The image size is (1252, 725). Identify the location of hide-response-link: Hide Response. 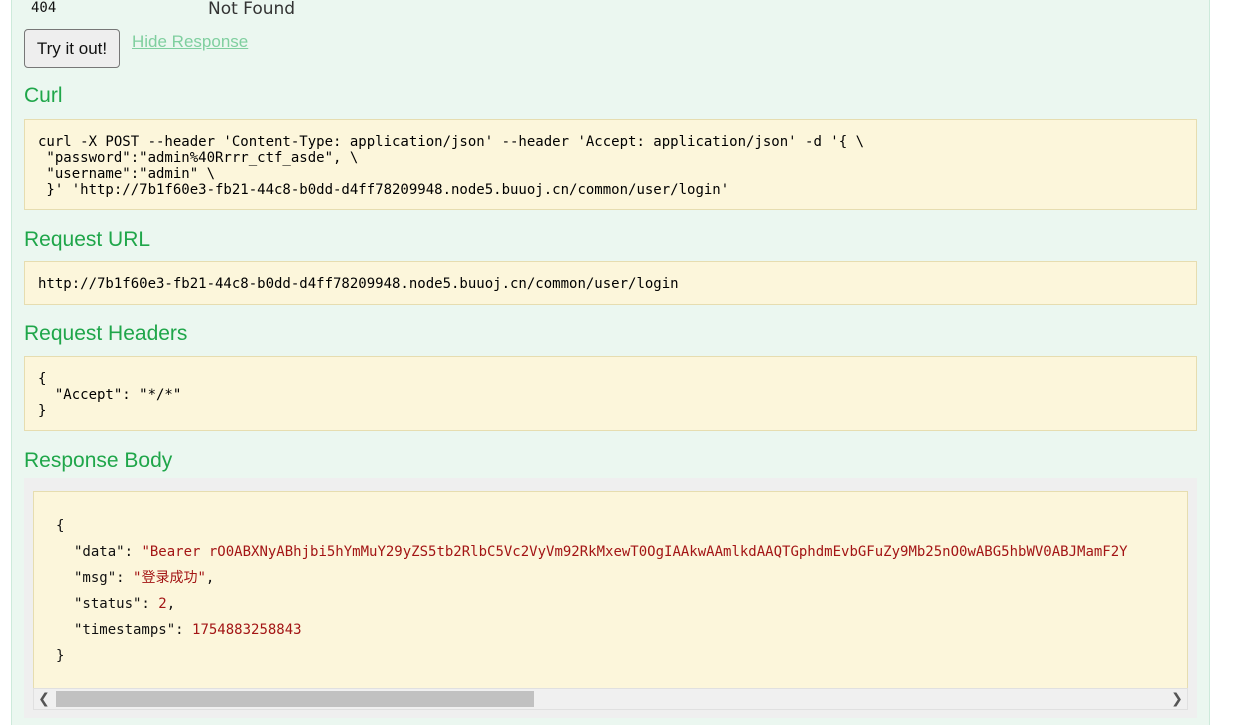
(190, 42).